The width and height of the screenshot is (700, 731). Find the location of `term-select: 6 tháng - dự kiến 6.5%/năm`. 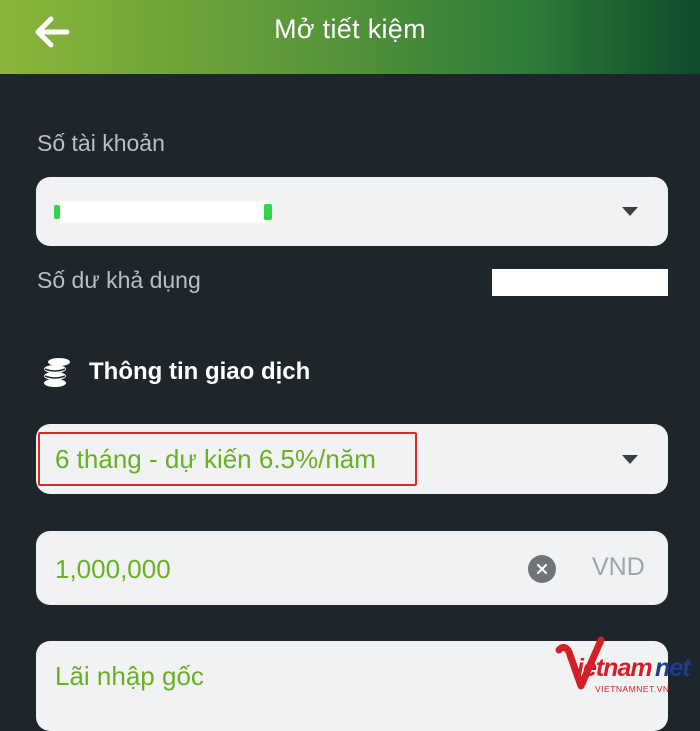

term-select: 6 tháng - dự kiến 6.5%/năm is located at coordinates (352, 459).